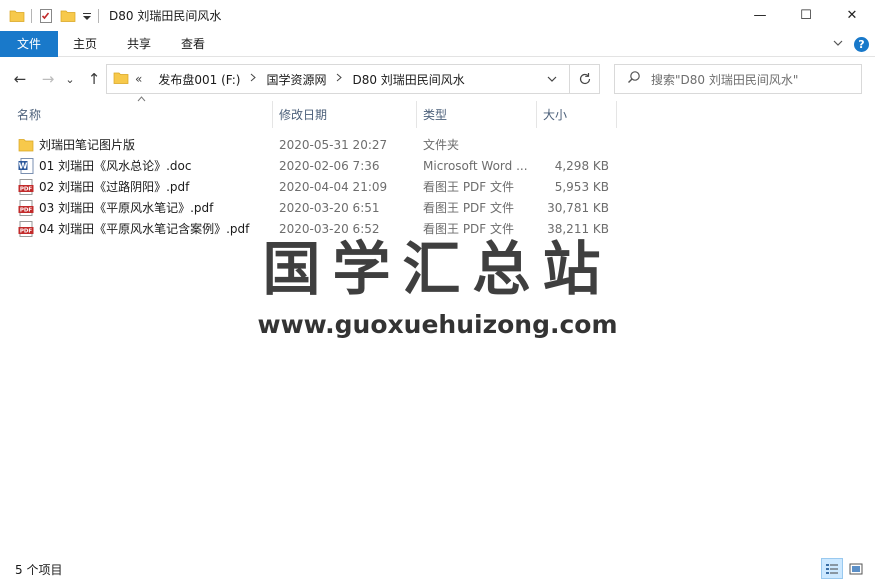  I want to click on breadcrumb-item-current: D80 刘瑞田民间风水, so click(408, 79).